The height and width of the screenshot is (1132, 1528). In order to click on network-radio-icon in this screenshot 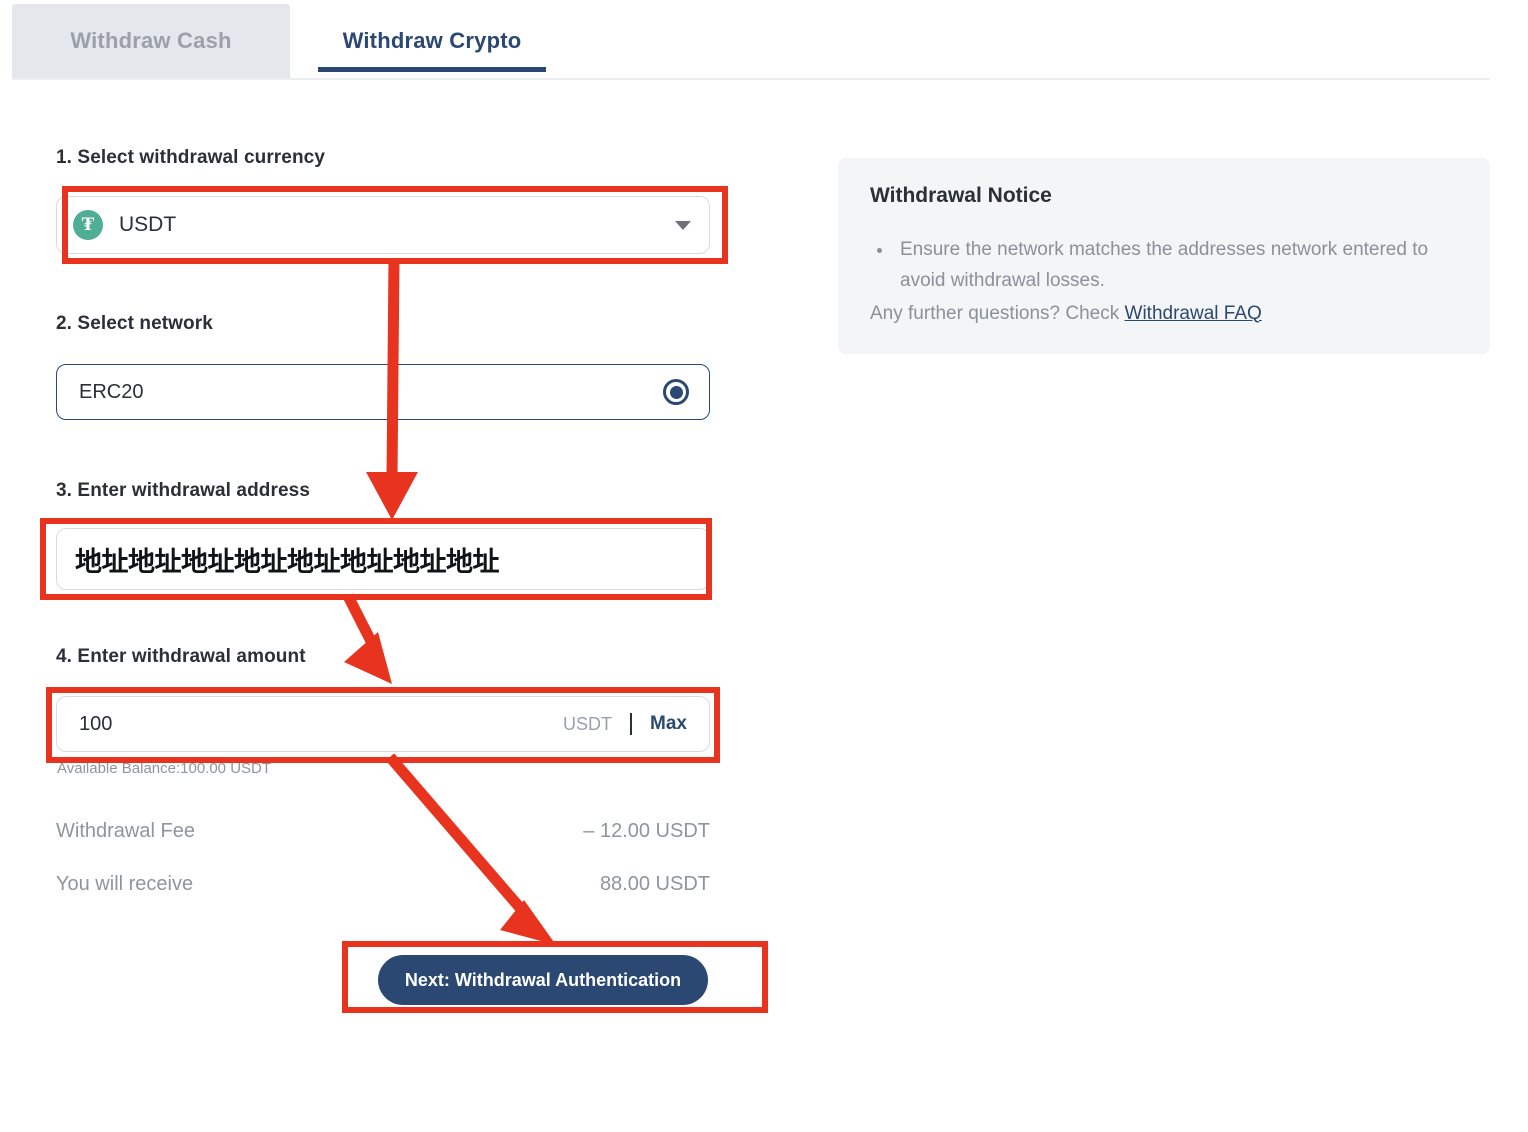, I will do `click(676, 392)`.